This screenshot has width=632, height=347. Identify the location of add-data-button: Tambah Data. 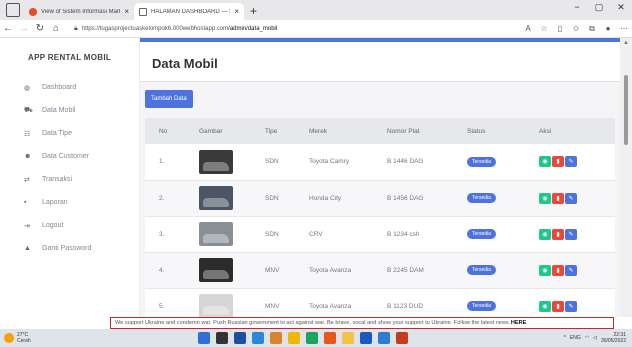
(169, 99).